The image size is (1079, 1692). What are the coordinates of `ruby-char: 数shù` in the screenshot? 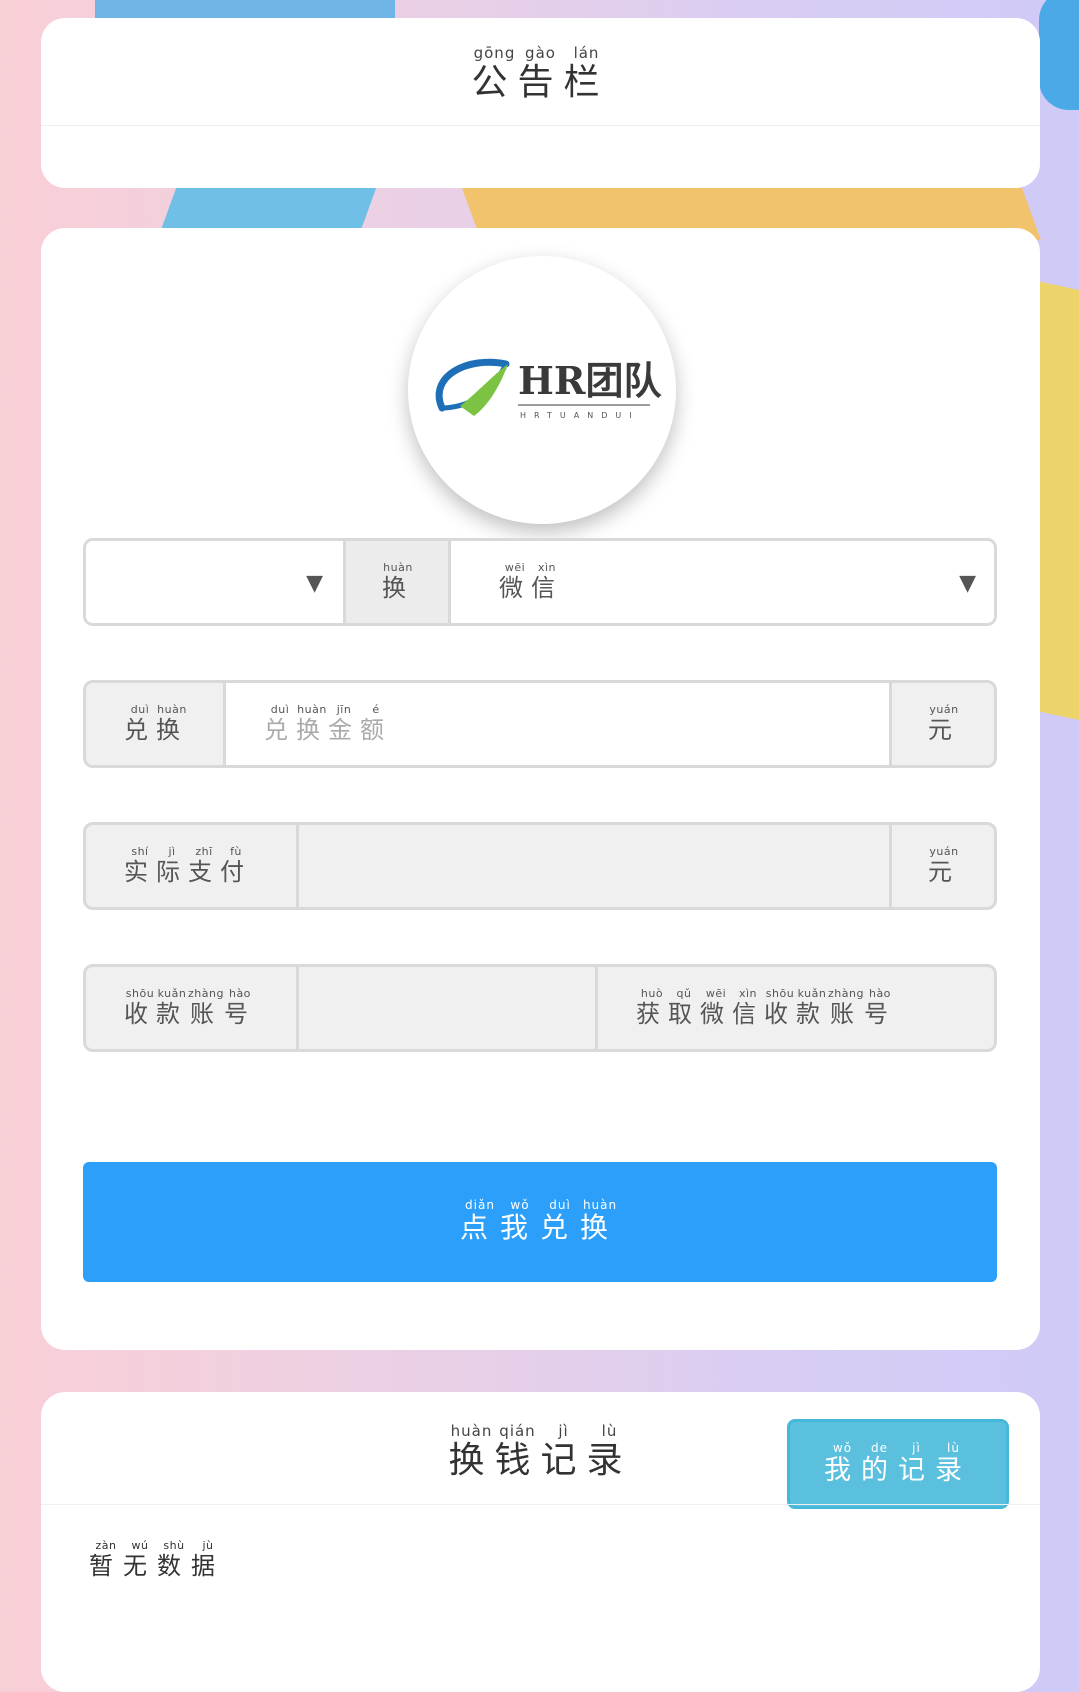 It's located at (174, 1559).